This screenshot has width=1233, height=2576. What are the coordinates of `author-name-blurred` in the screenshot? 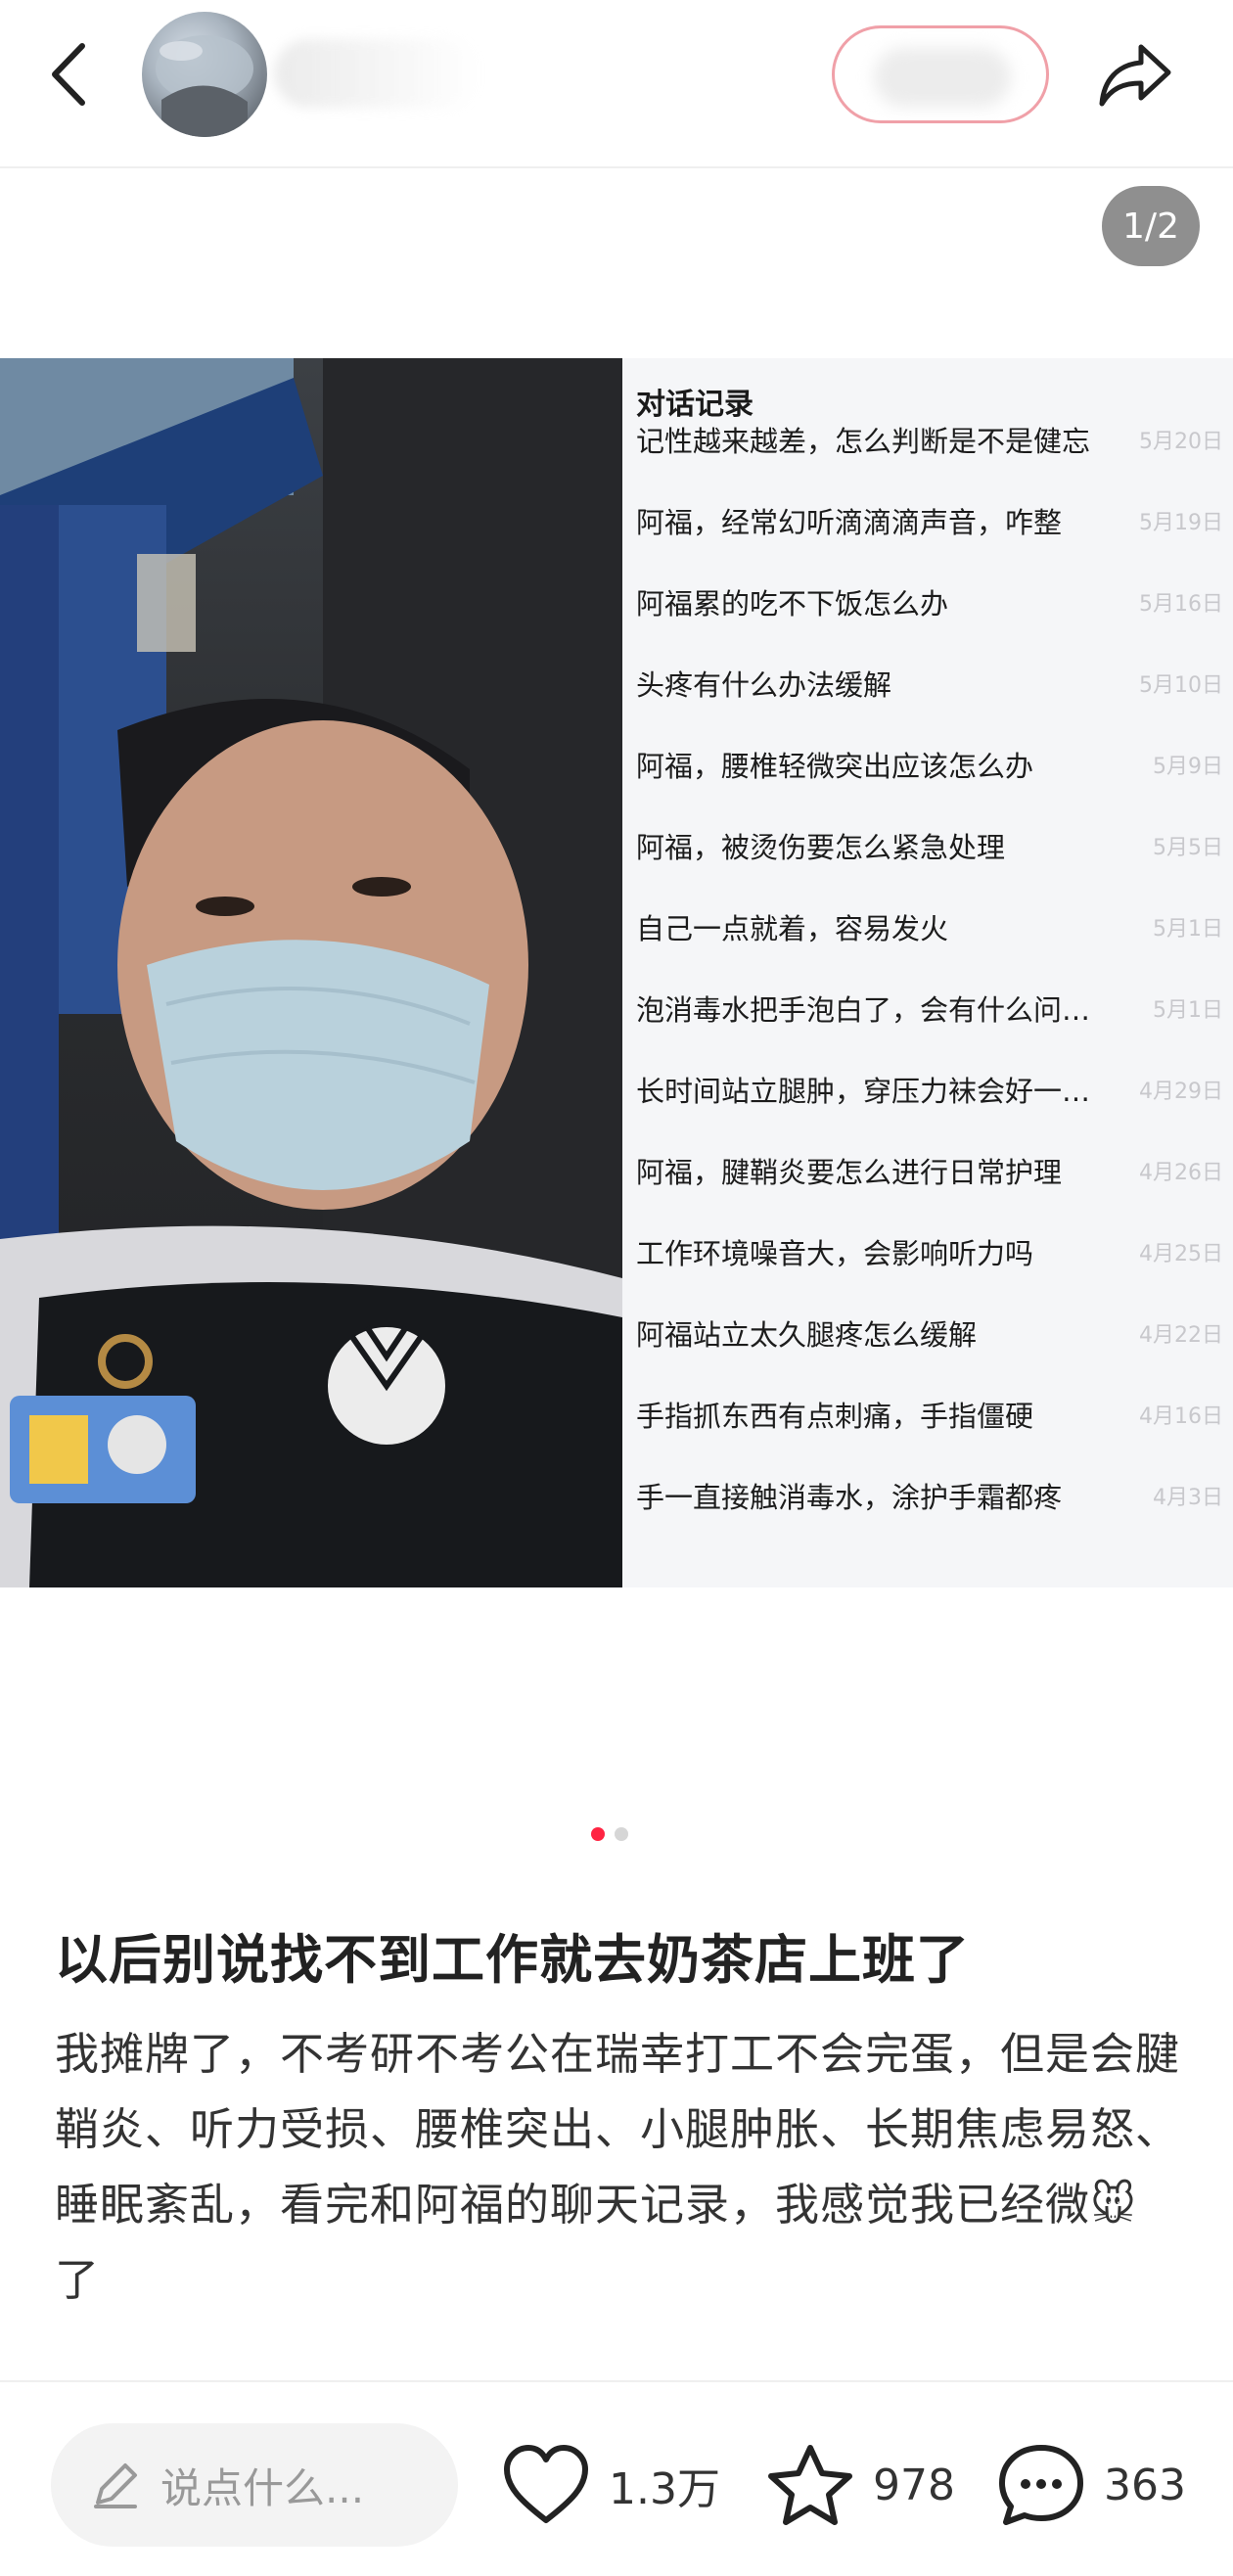 It's located at (377, 73).